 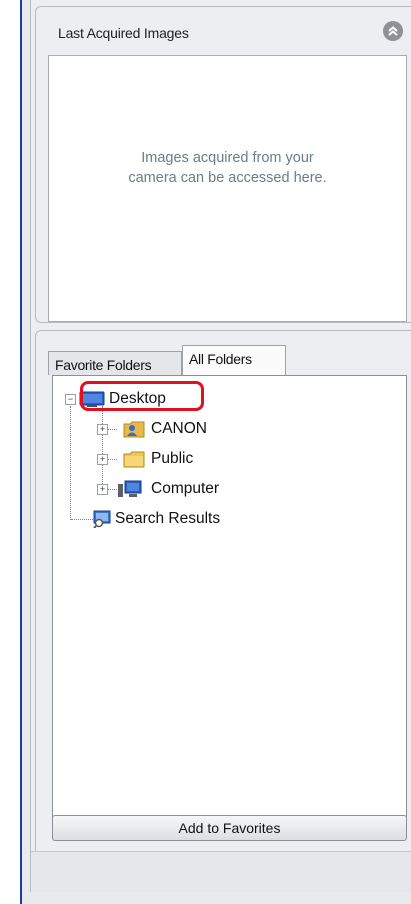 What do you see at coordinates (227, 158) in the screenshot?
I see `placeholder-line-1: Images acquired from your` at bounding box center [227, 158].